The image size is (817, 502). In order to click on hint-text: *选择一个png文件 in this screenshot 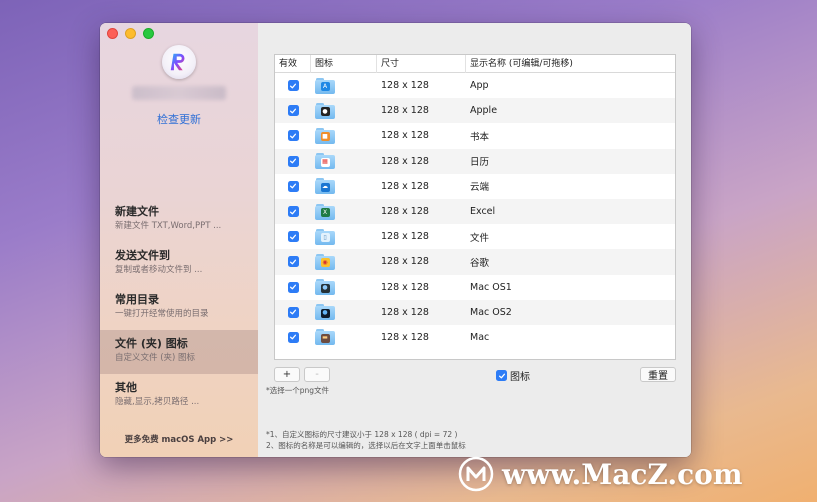, I will do `click(298, 390)`.